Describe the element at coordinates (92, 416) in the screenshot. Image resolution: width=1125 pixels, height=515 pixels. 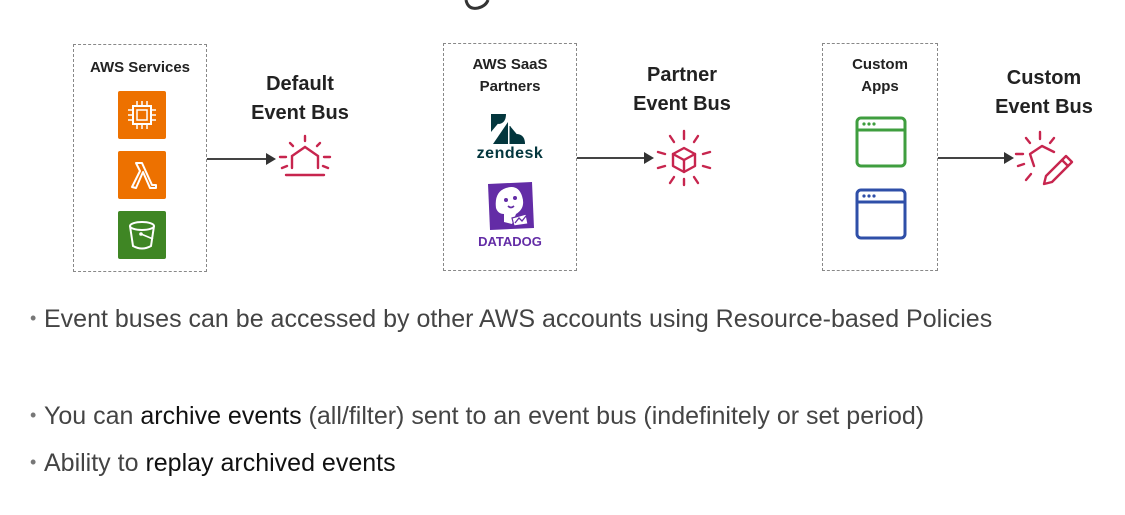
I see `bullet-2-text-before: You can` at that location.